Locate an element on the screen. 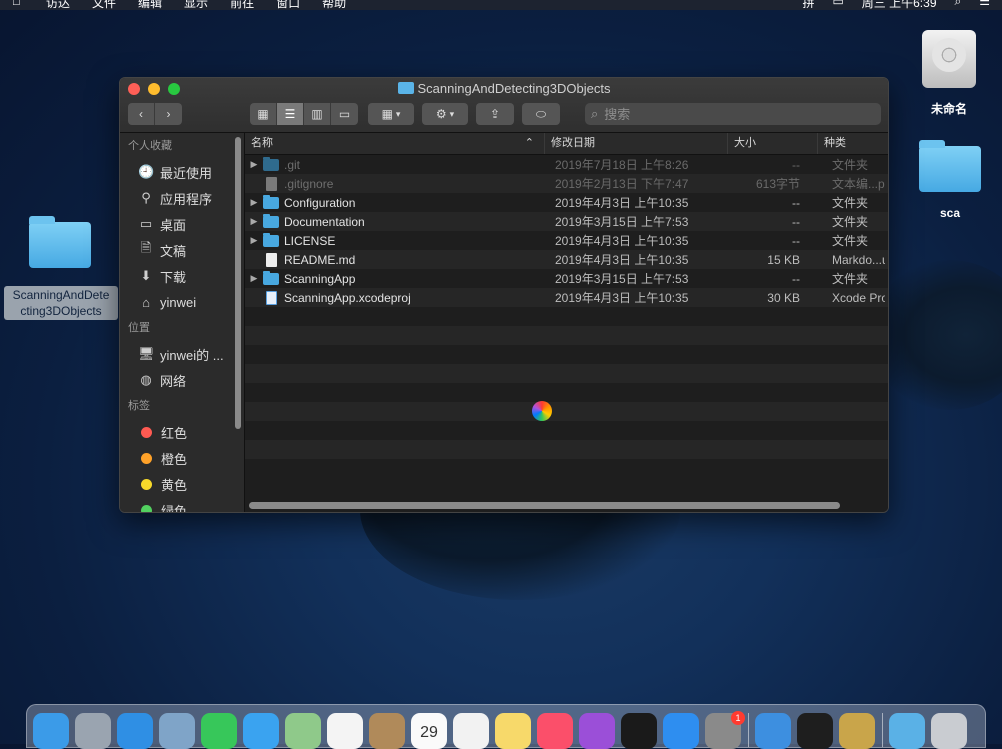 This screenshot has height=749, width=1002. column-view-button: ▥ is located at coordinates (317, 114).